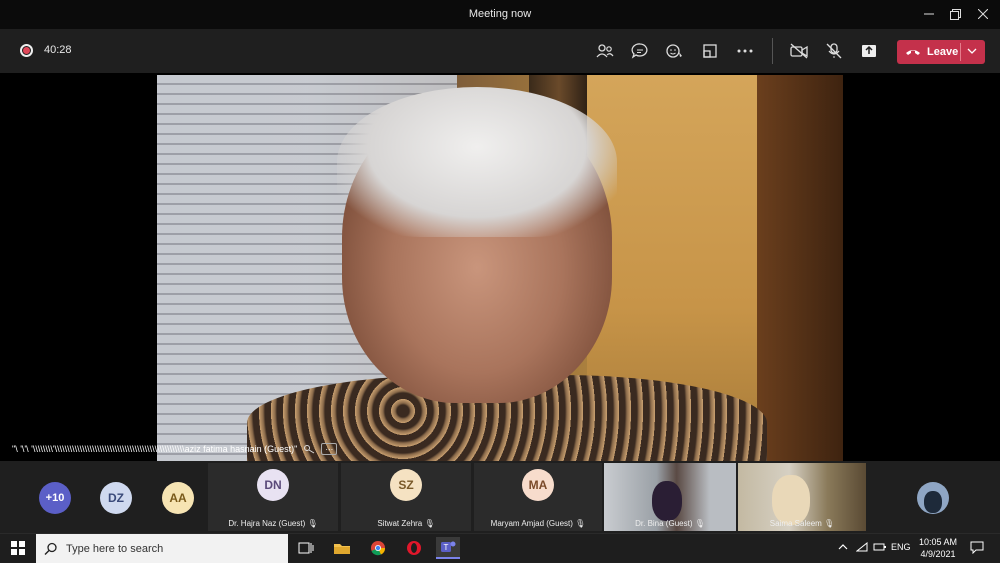  I want to click on notifications-button, so click(977, 548).